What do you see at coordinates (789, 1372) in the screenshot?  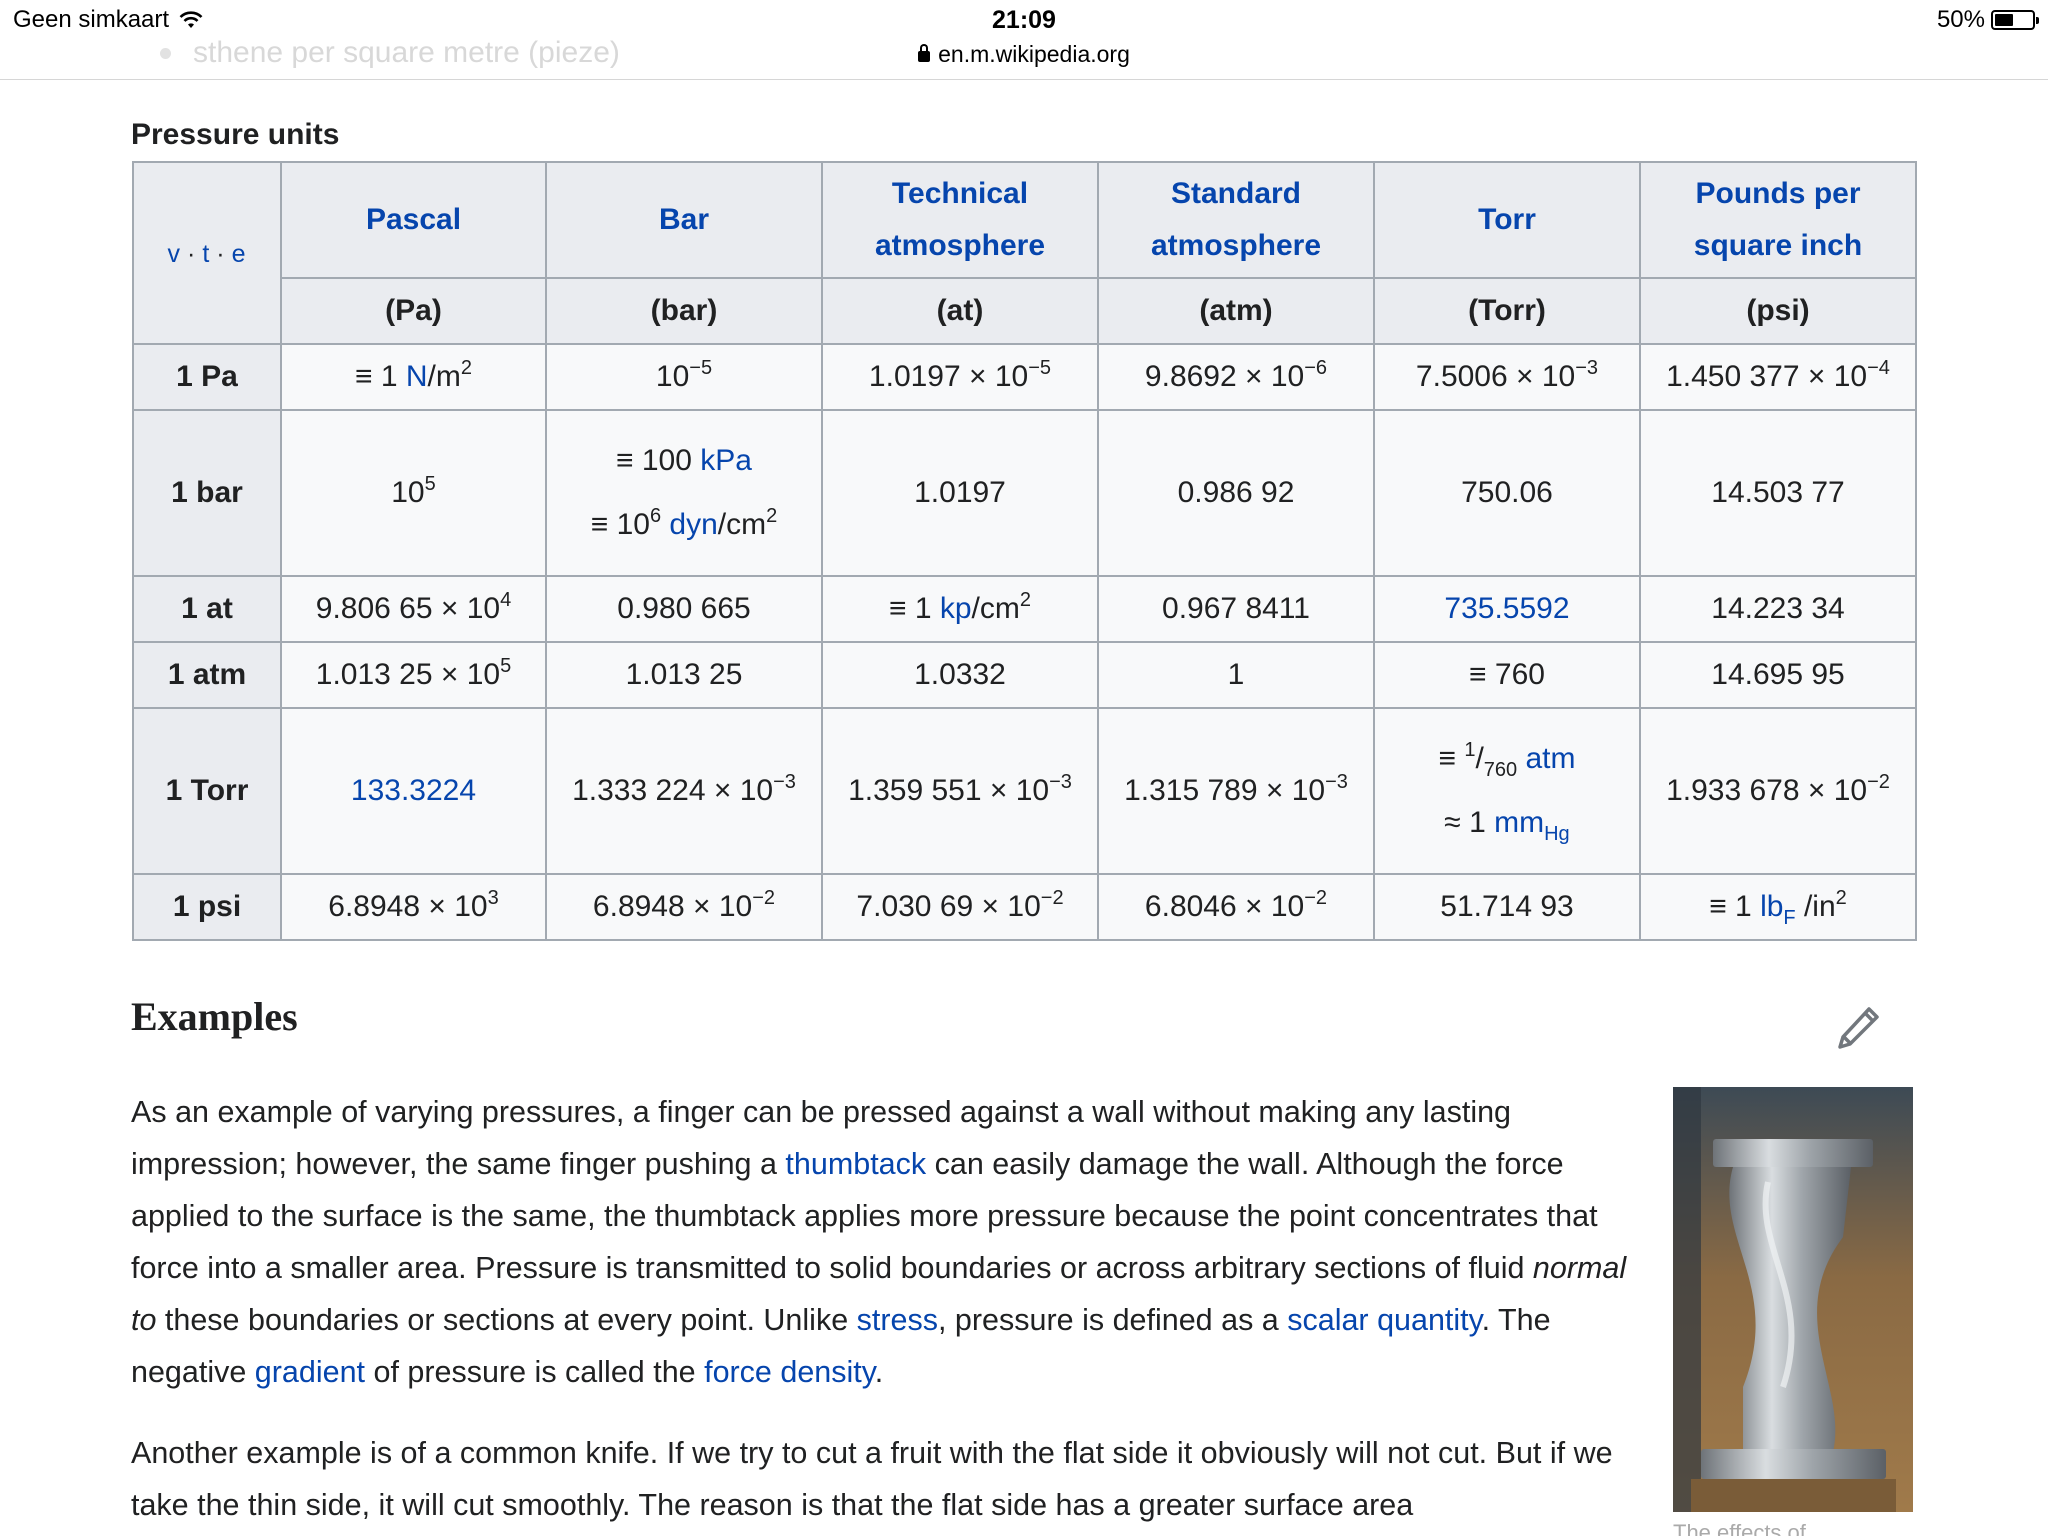 I see `force-density-link: force density` at bounding box center [789, 1372].